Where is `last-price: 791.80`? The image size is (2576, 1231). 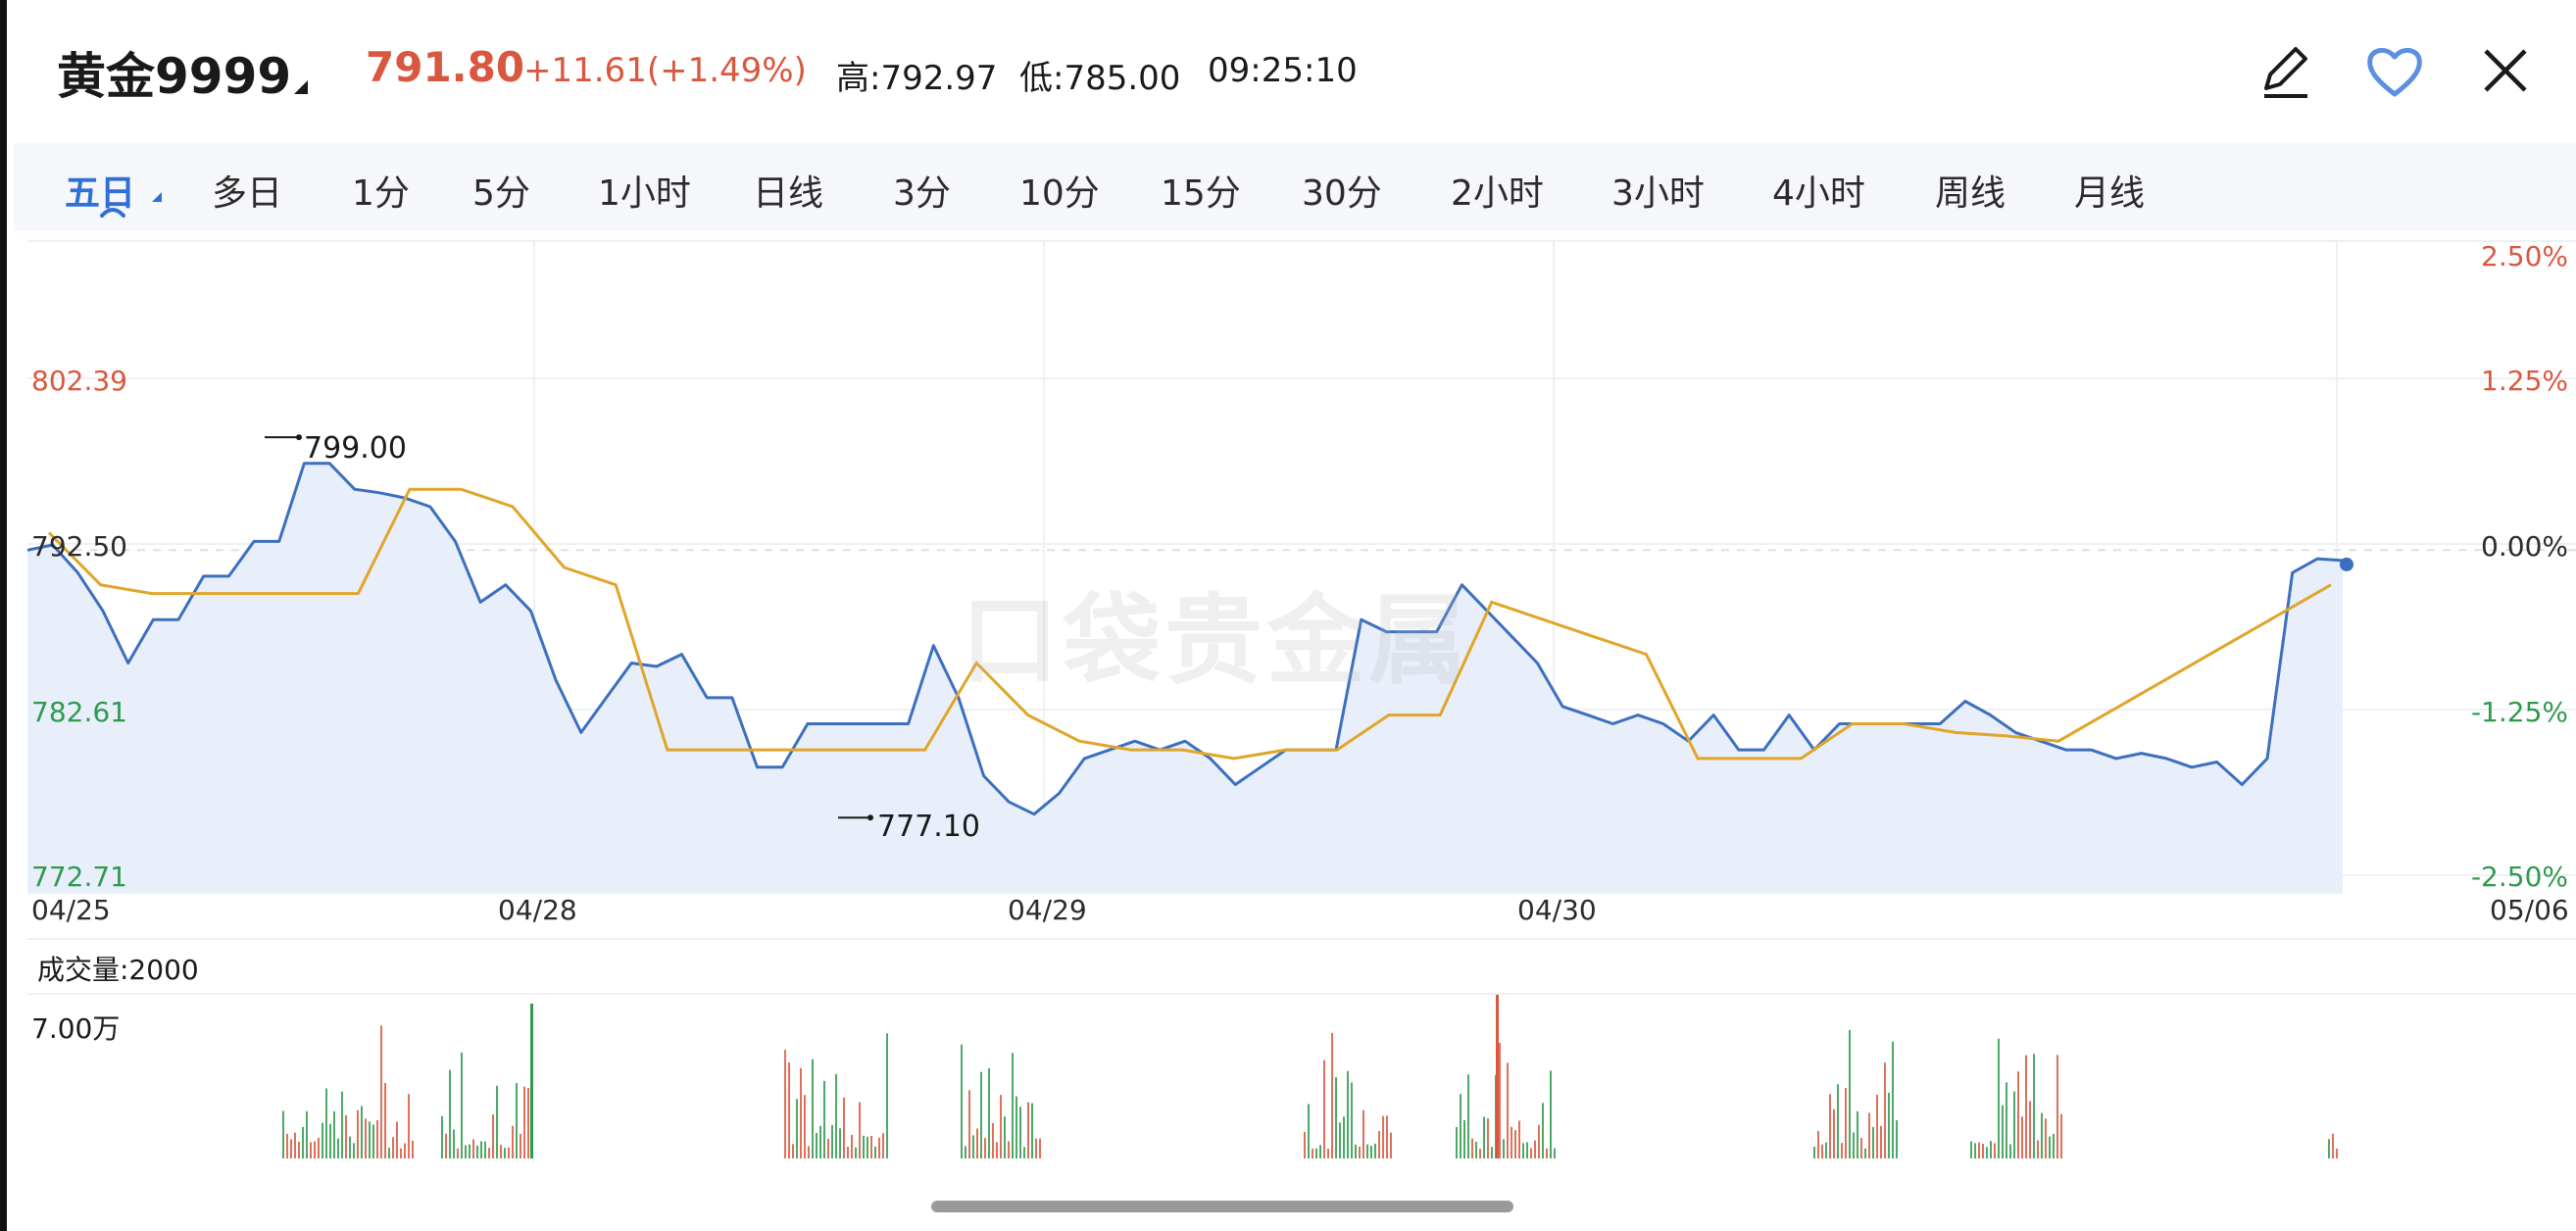
last-price: 791.80 is located at coordinates (445, 67).